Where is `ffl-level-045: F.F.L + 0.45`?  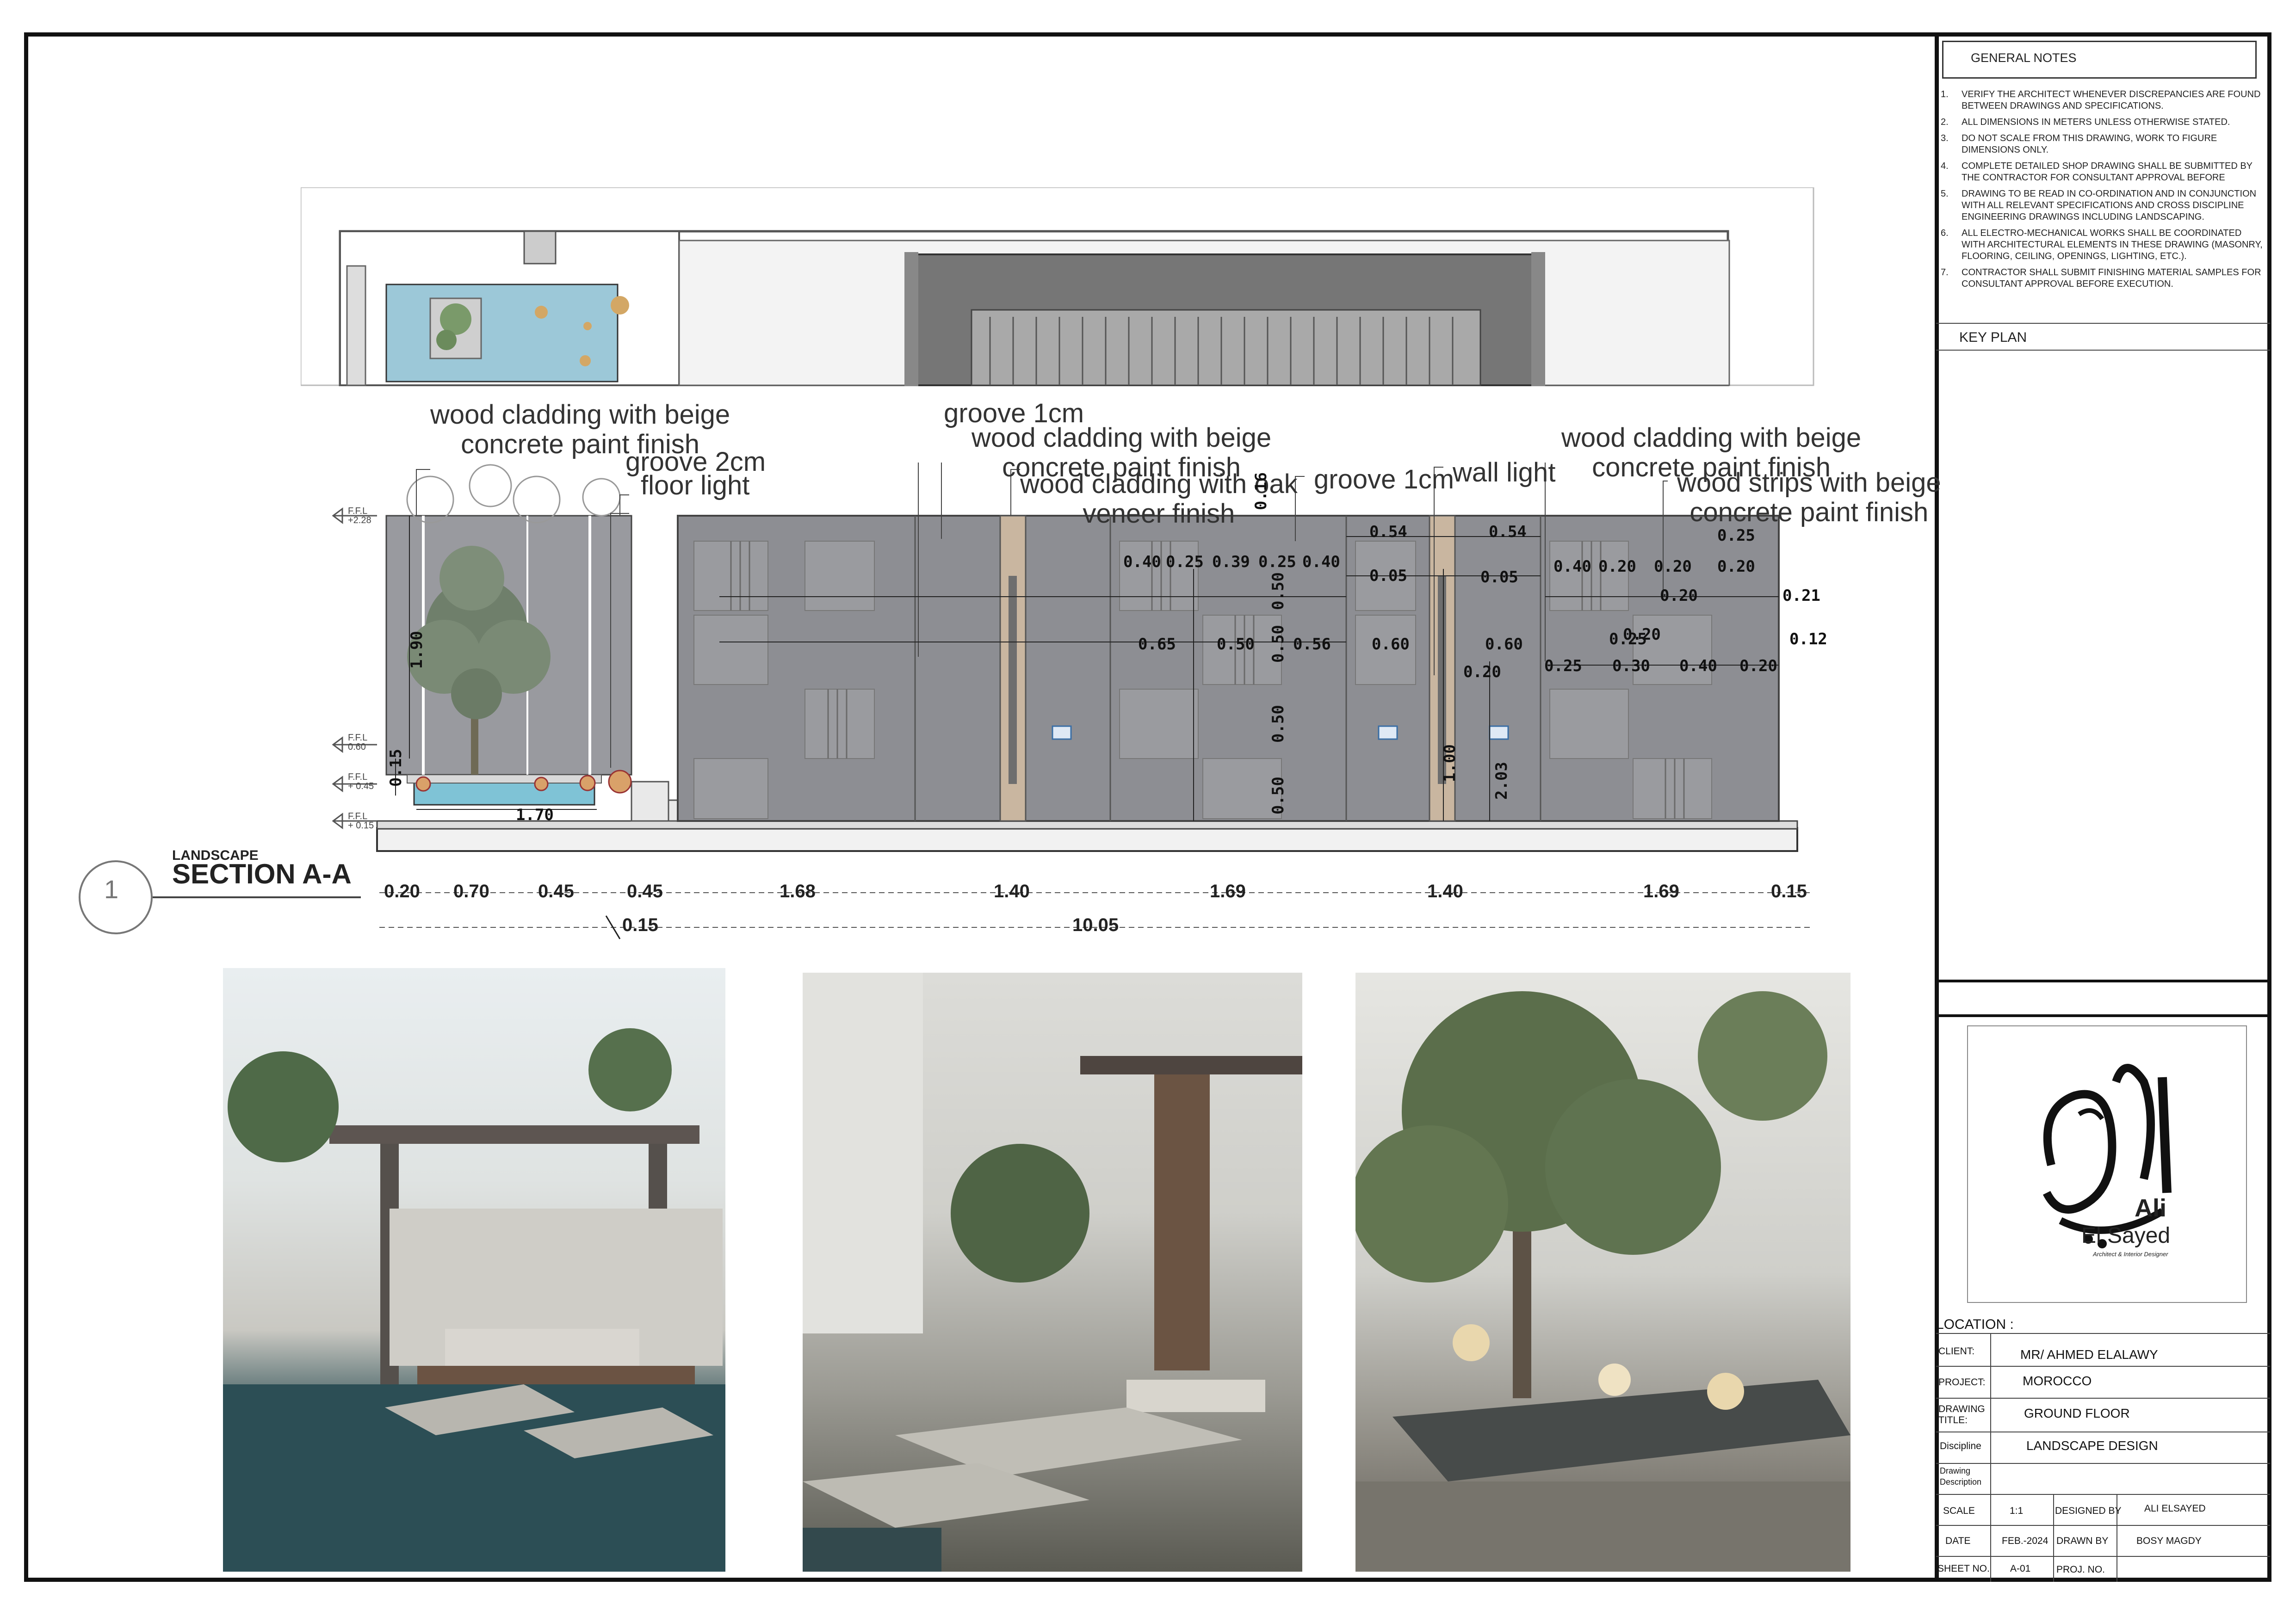 ffl-level-045: F.F.L + 0.45 is located at coordinates (361, 781).